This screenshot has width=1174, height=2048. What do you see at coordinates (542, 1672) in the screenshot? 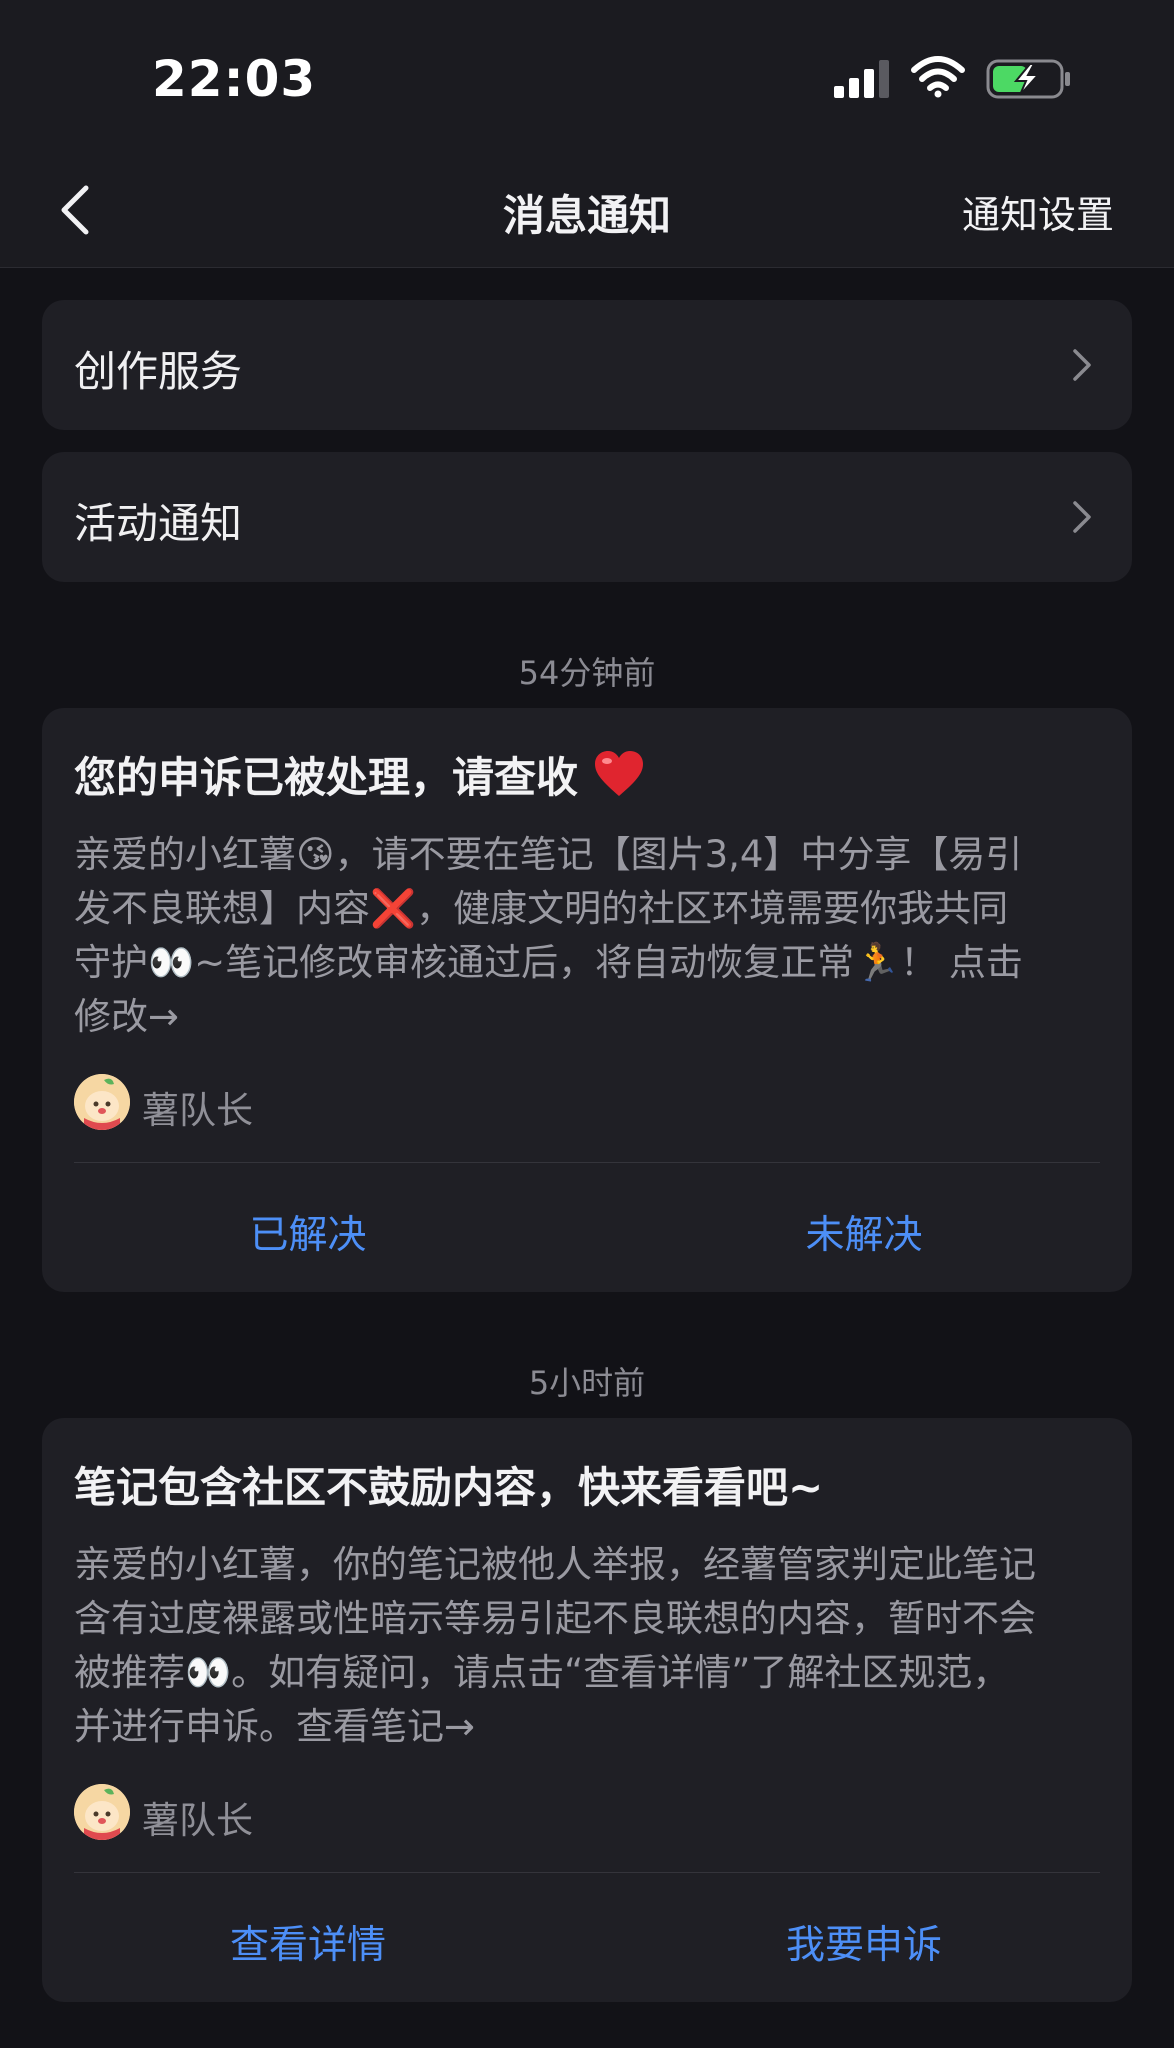
I see `body-line: 被推荐👀。如有疑问，请点击“查看详情”了解社区规范，` at bounding box center [542, 1672].